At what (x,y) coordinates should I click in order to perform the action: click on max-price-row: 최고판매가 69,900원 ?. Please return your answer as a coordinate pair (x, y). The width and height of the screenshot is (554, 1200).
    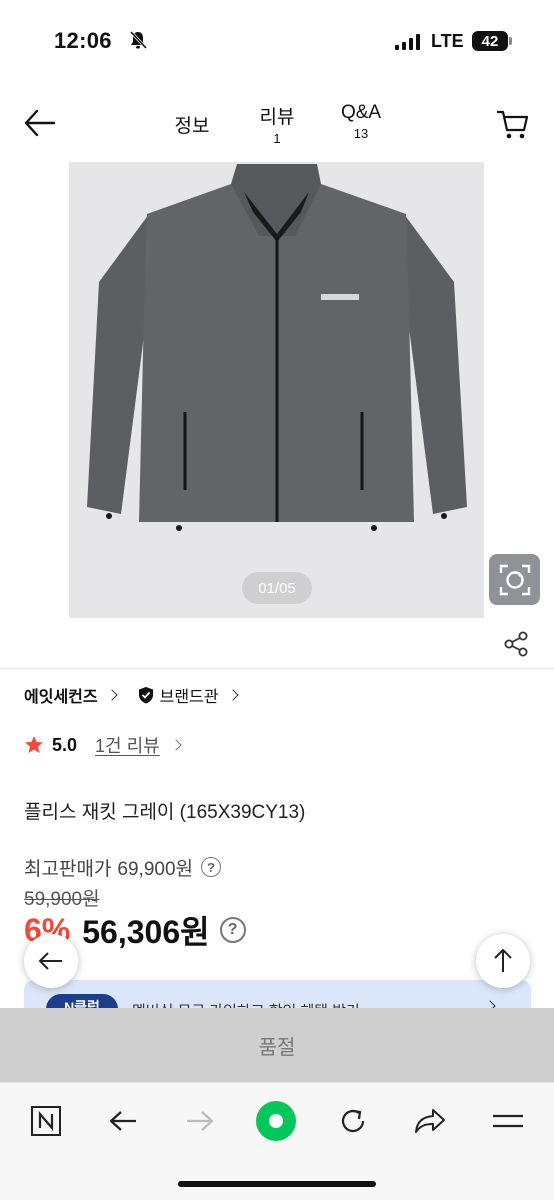
    Looking at the image, I should click on (122, 867).